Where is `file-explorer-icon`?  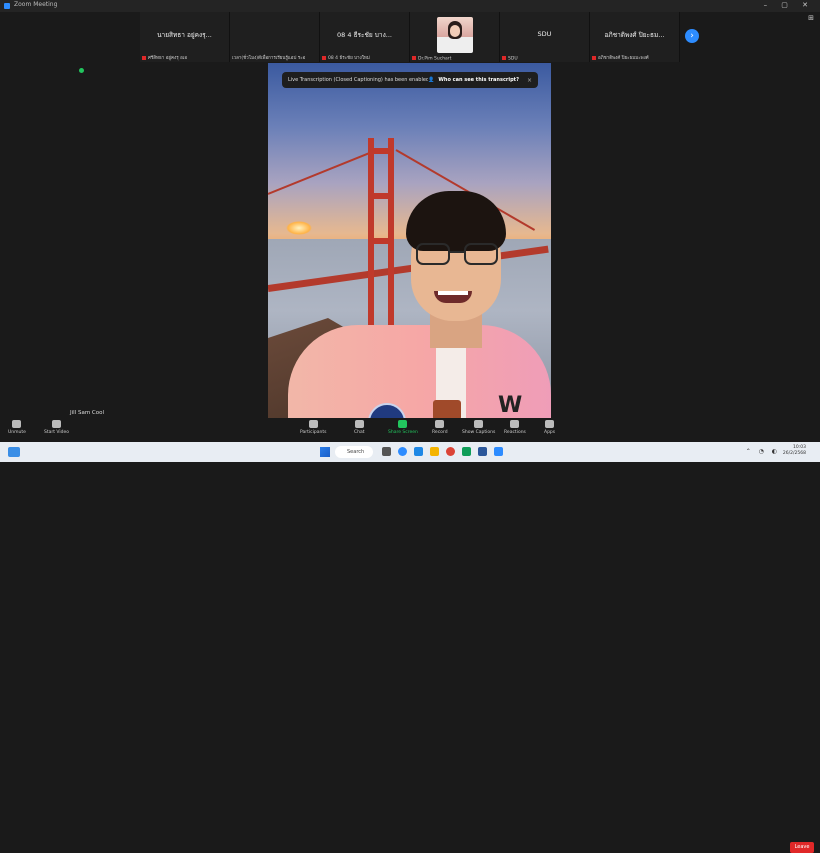 file-explorer-icon is located at coordinates (434, 451).